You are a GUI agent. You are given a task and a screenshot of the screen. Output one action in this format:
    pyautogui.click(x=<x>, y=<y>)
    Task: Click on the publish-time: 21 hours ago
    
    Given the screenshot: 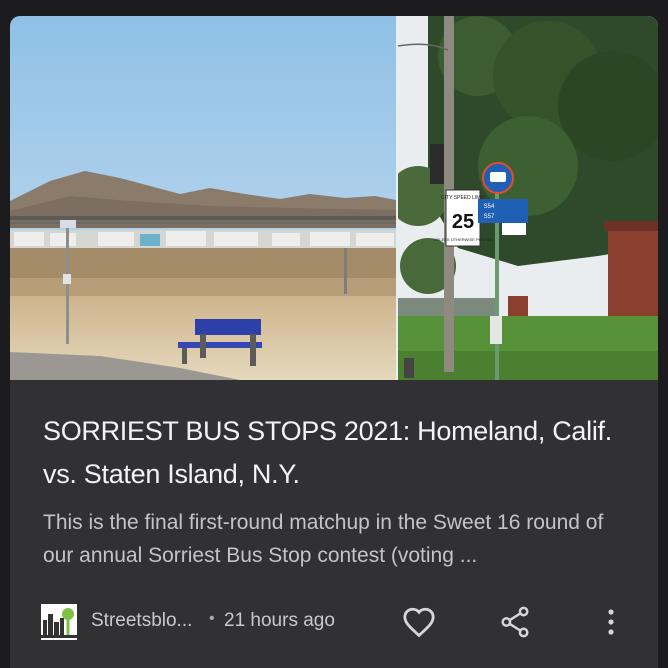 What is the action you would take?
    pyautogui.click(x=279, y=620)
    